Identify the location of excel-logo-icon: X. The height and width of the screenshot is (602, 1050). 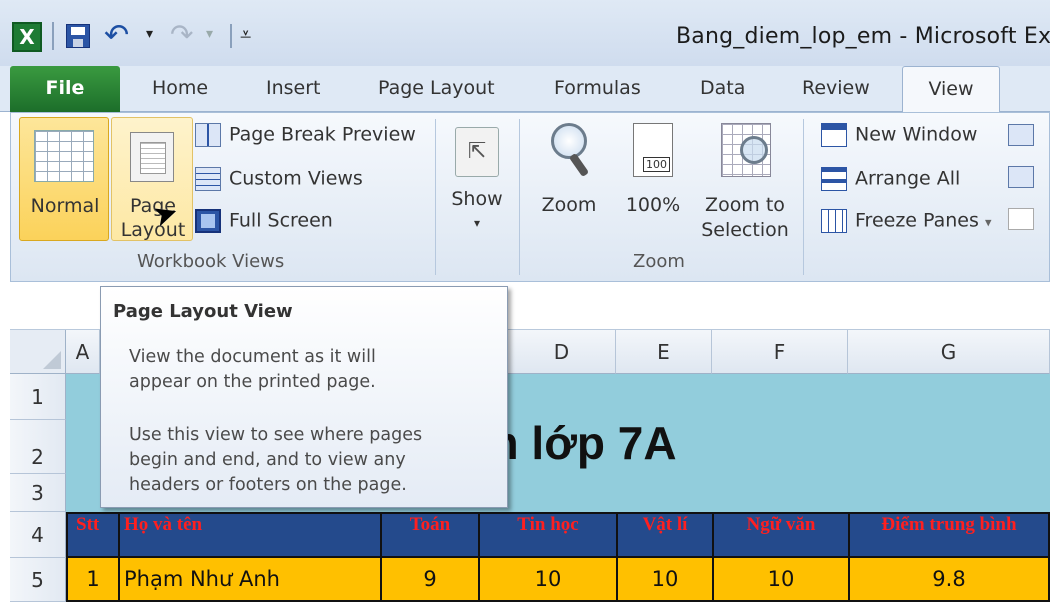
(27, 37).